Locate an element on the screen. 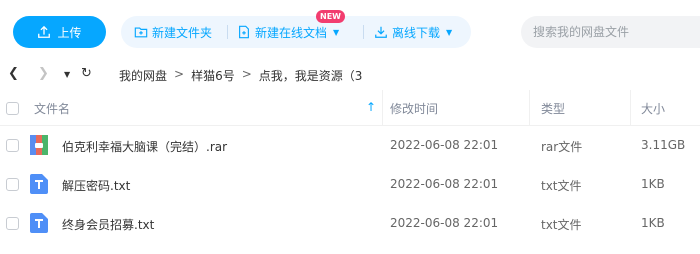 The height and width of the screenshot is (254, 700). column-header-name: 文件名 is located at coordinates (52, 108).